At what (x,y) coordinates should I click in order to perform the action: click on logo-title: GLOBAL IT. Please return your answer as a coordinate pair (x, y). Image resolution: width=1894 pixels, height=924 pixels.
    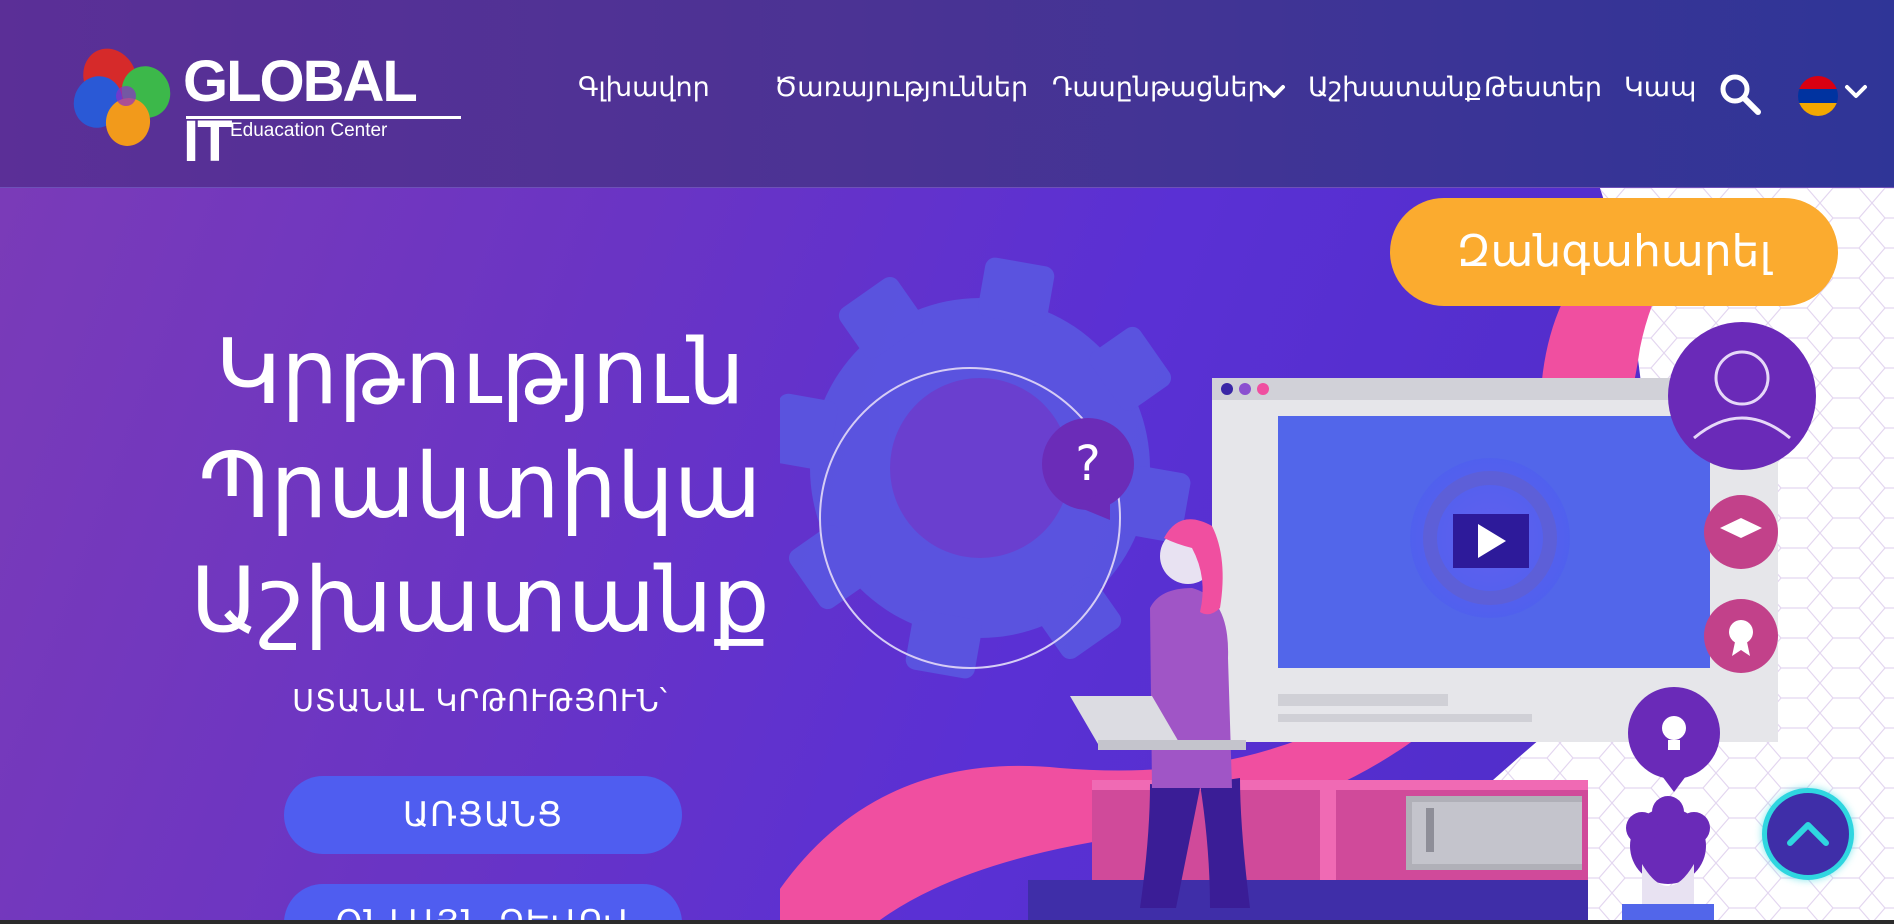
    Looking at the image, I should click on (300, 111).